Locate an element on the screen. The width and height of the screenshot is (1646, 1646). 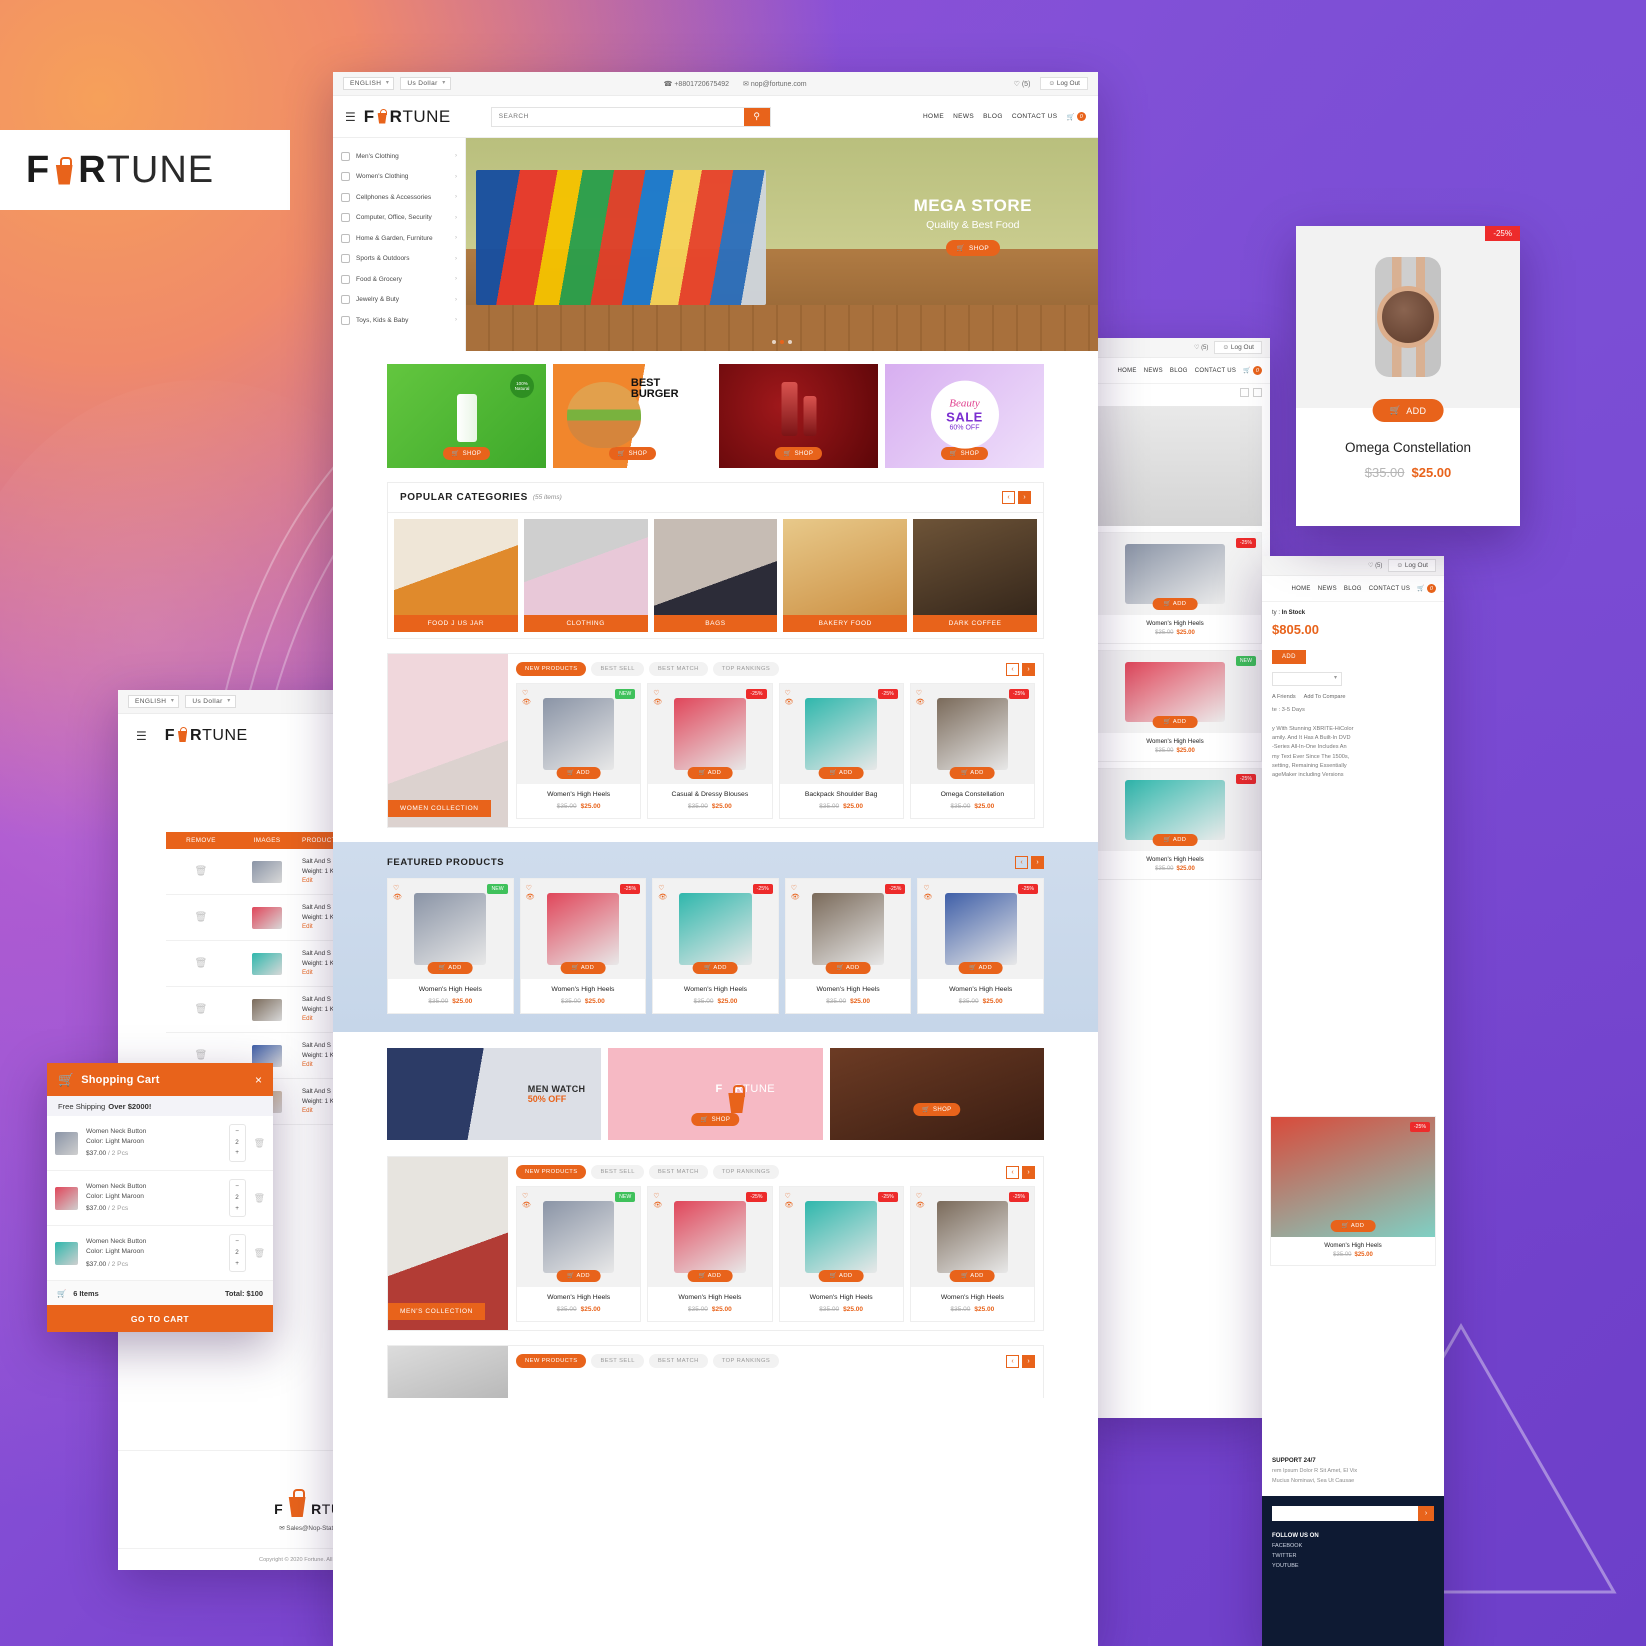
carousel-dots is located at coordinates (782, 342).